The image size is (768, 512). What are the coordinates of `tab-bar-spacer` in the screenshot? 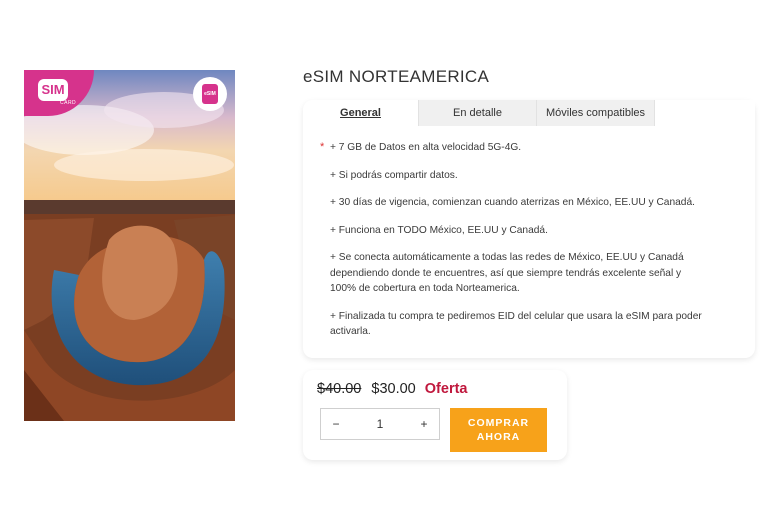 It's located at (705, 113).